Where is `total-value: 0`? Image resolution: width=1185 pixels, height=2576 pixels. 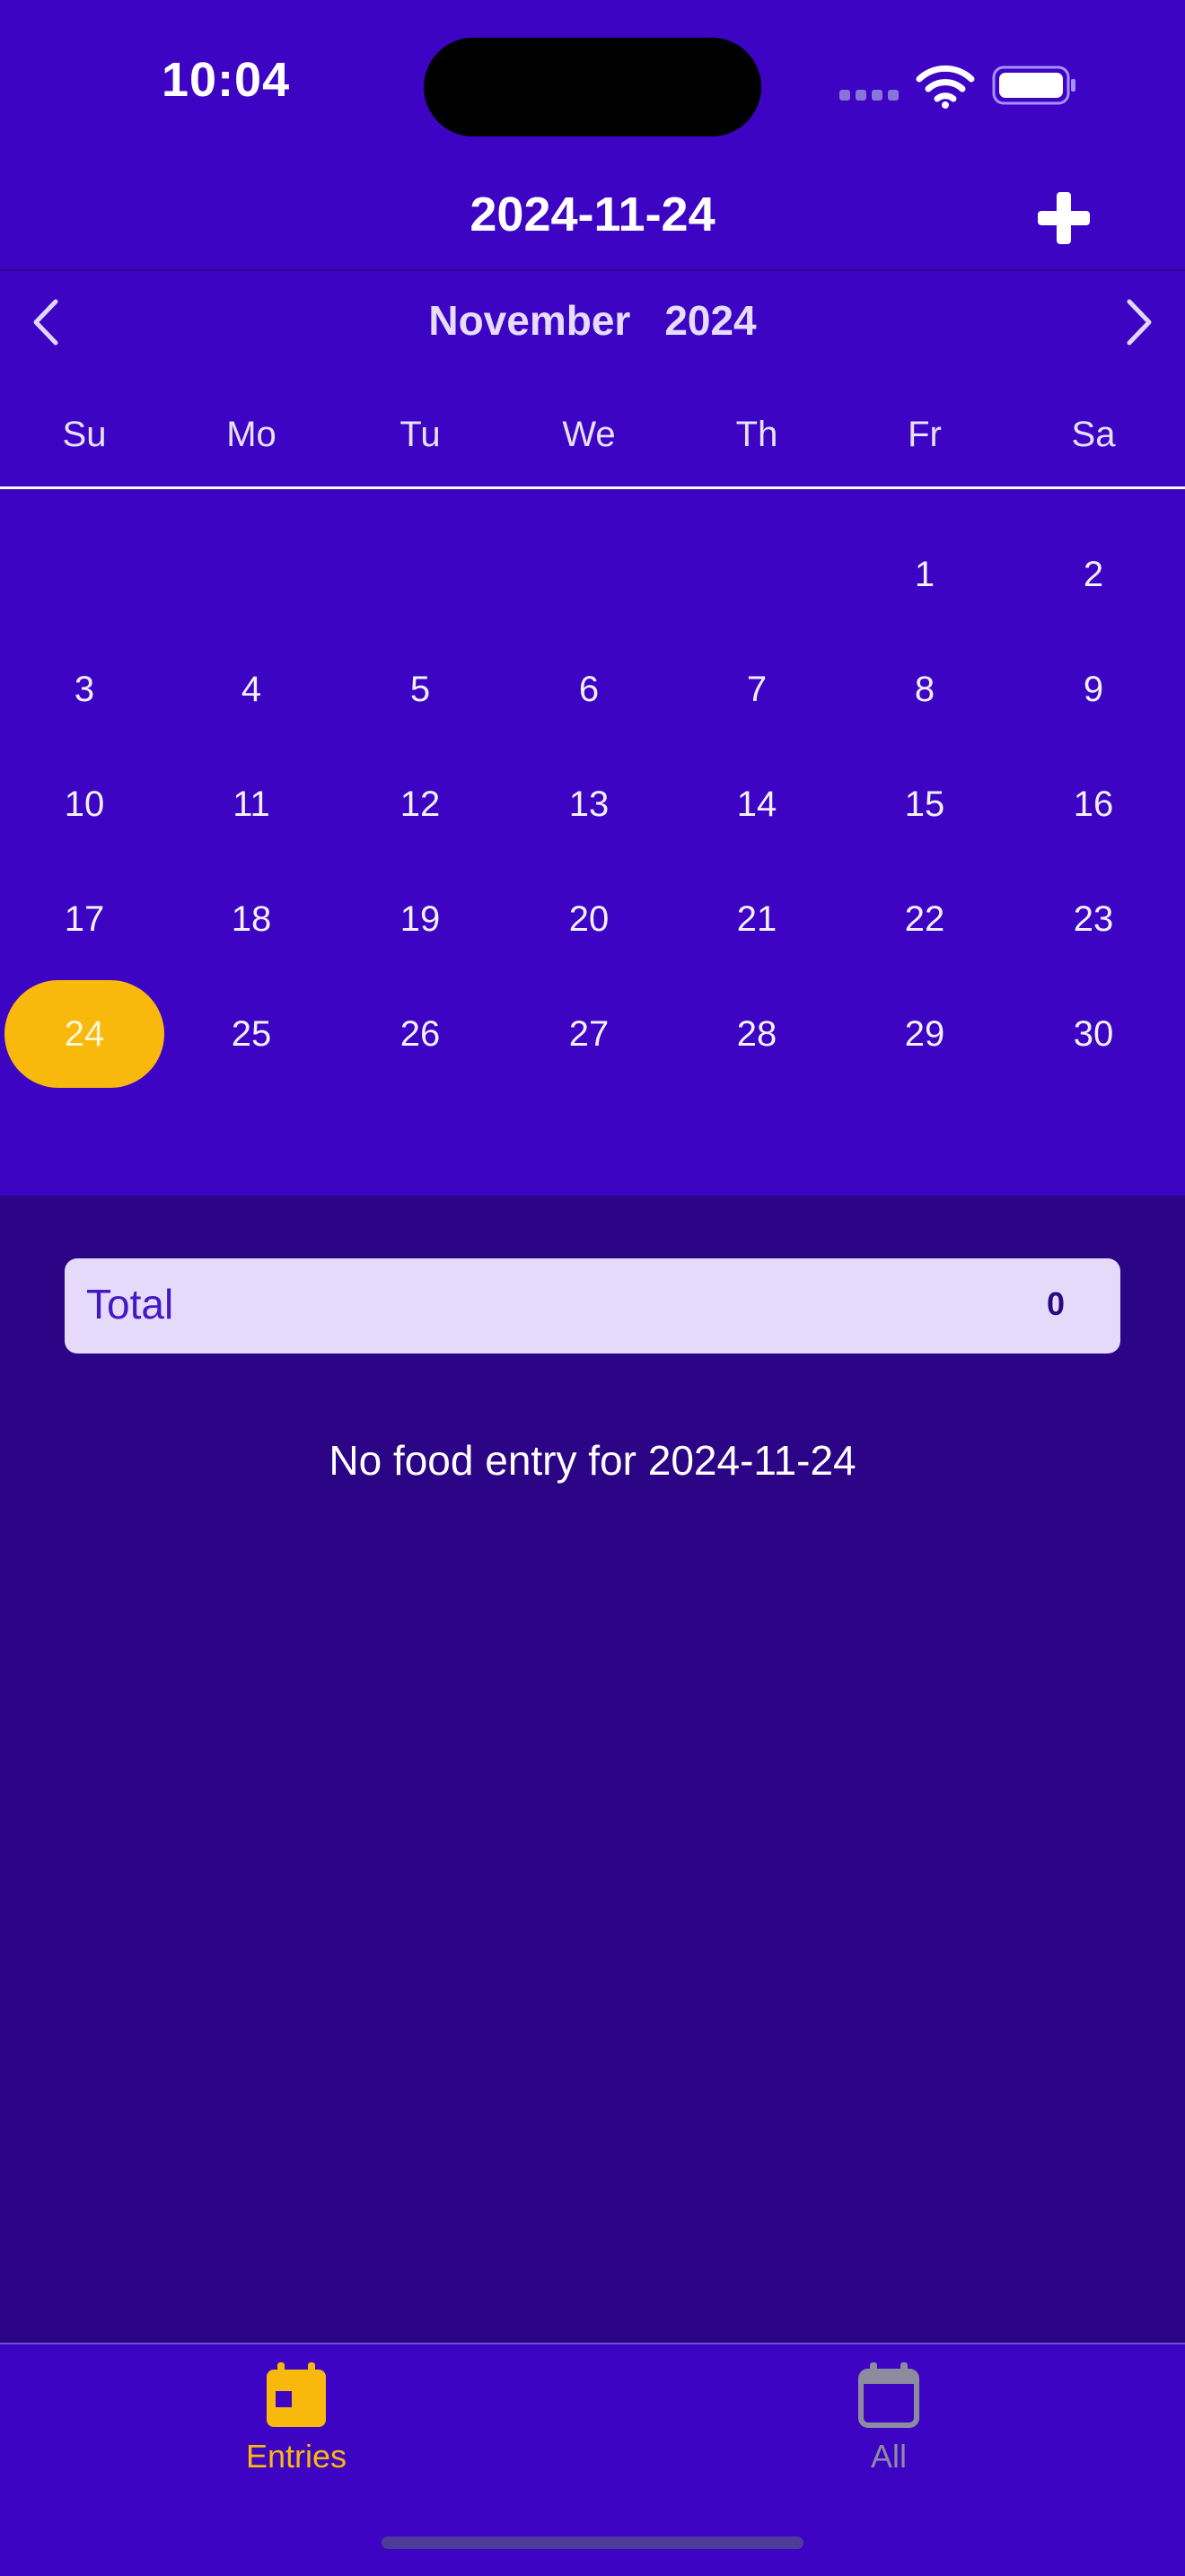 total-value: 0 is located at coordinates (1055, 1303).